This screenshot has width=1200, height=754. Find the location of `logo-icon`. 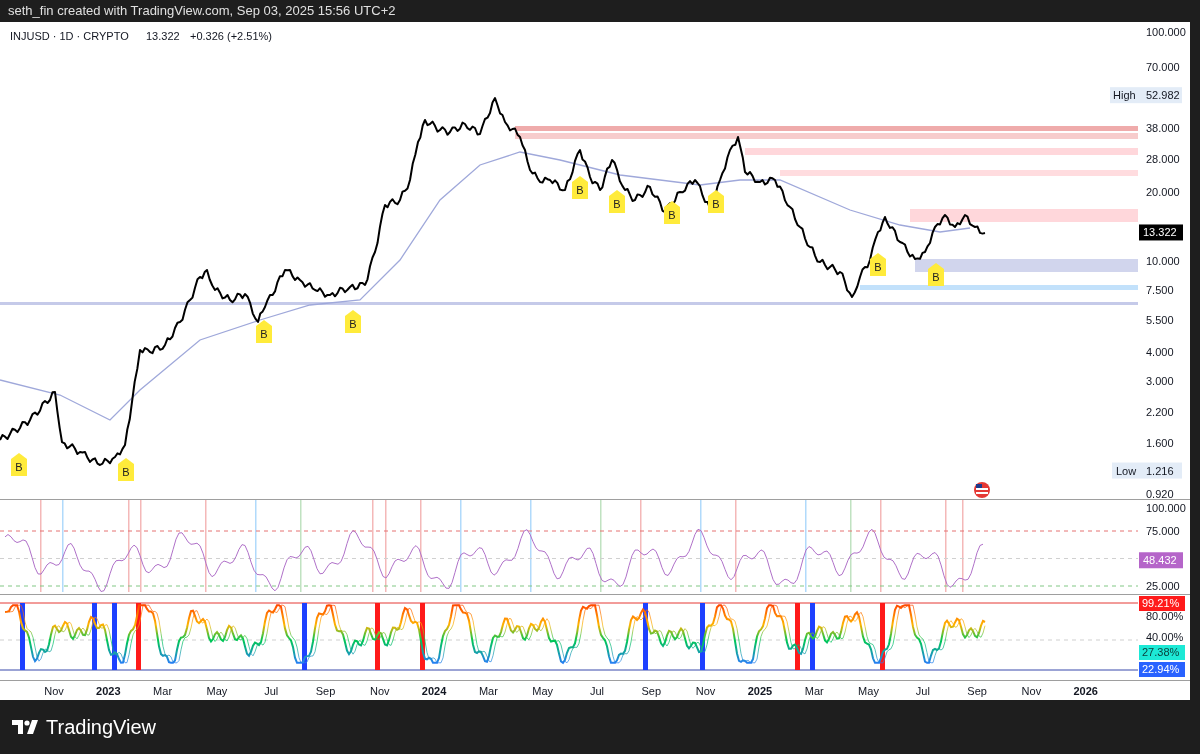

logo-icon is located at coordinates (25, 727).